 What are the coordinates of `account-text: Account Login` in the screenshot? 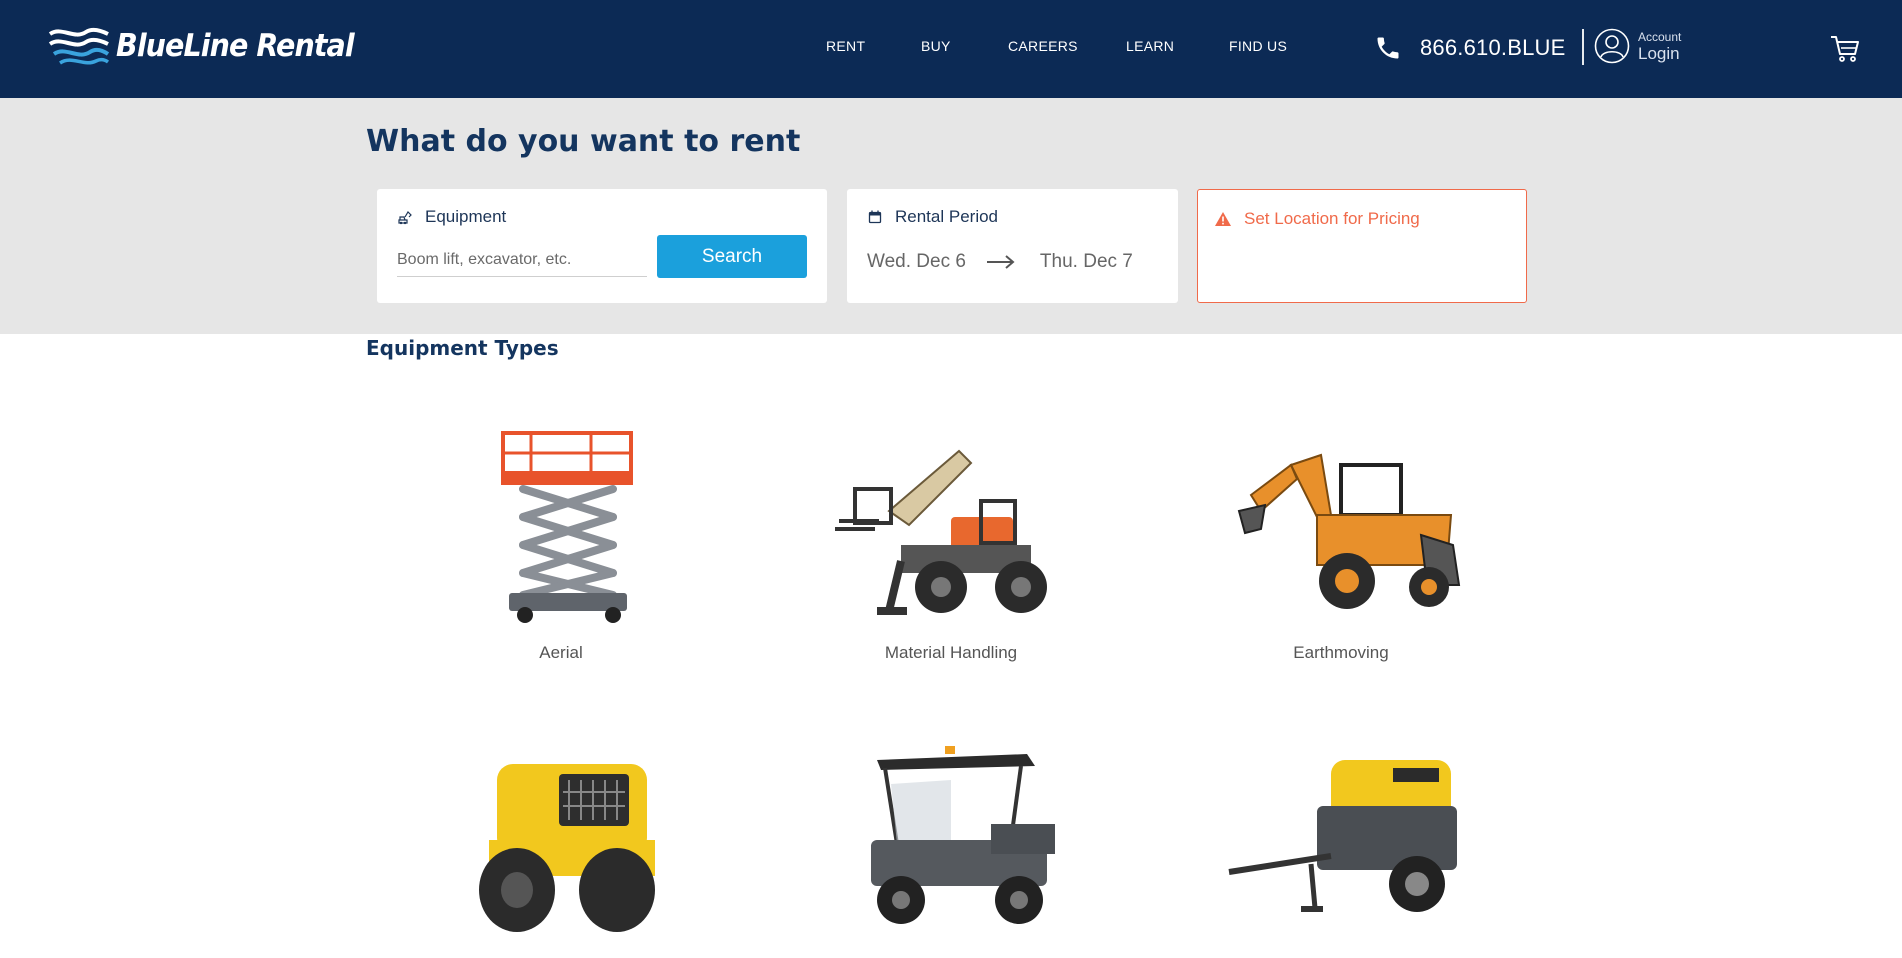 It's located at (1659, 46).